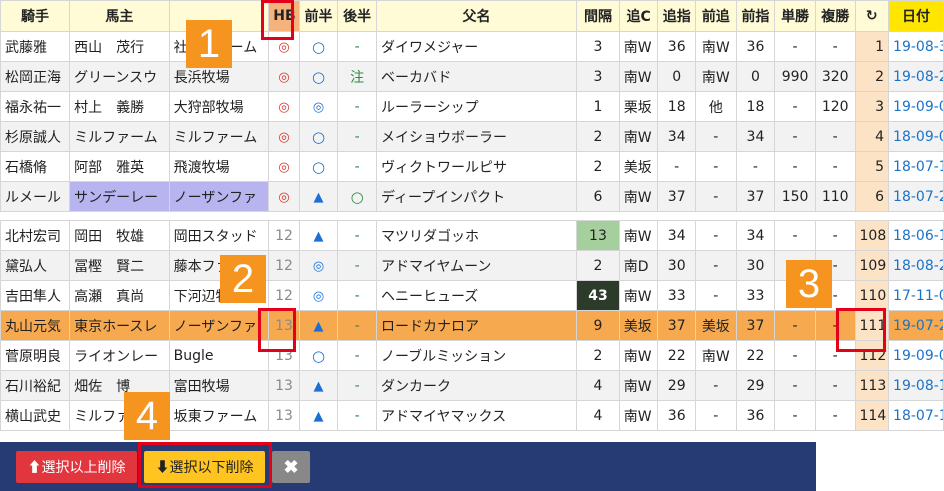 The image size is (944, 491). Describe the element at coordinates (872, 415) in the screenshot. I see `count-cell: 114` at that location.